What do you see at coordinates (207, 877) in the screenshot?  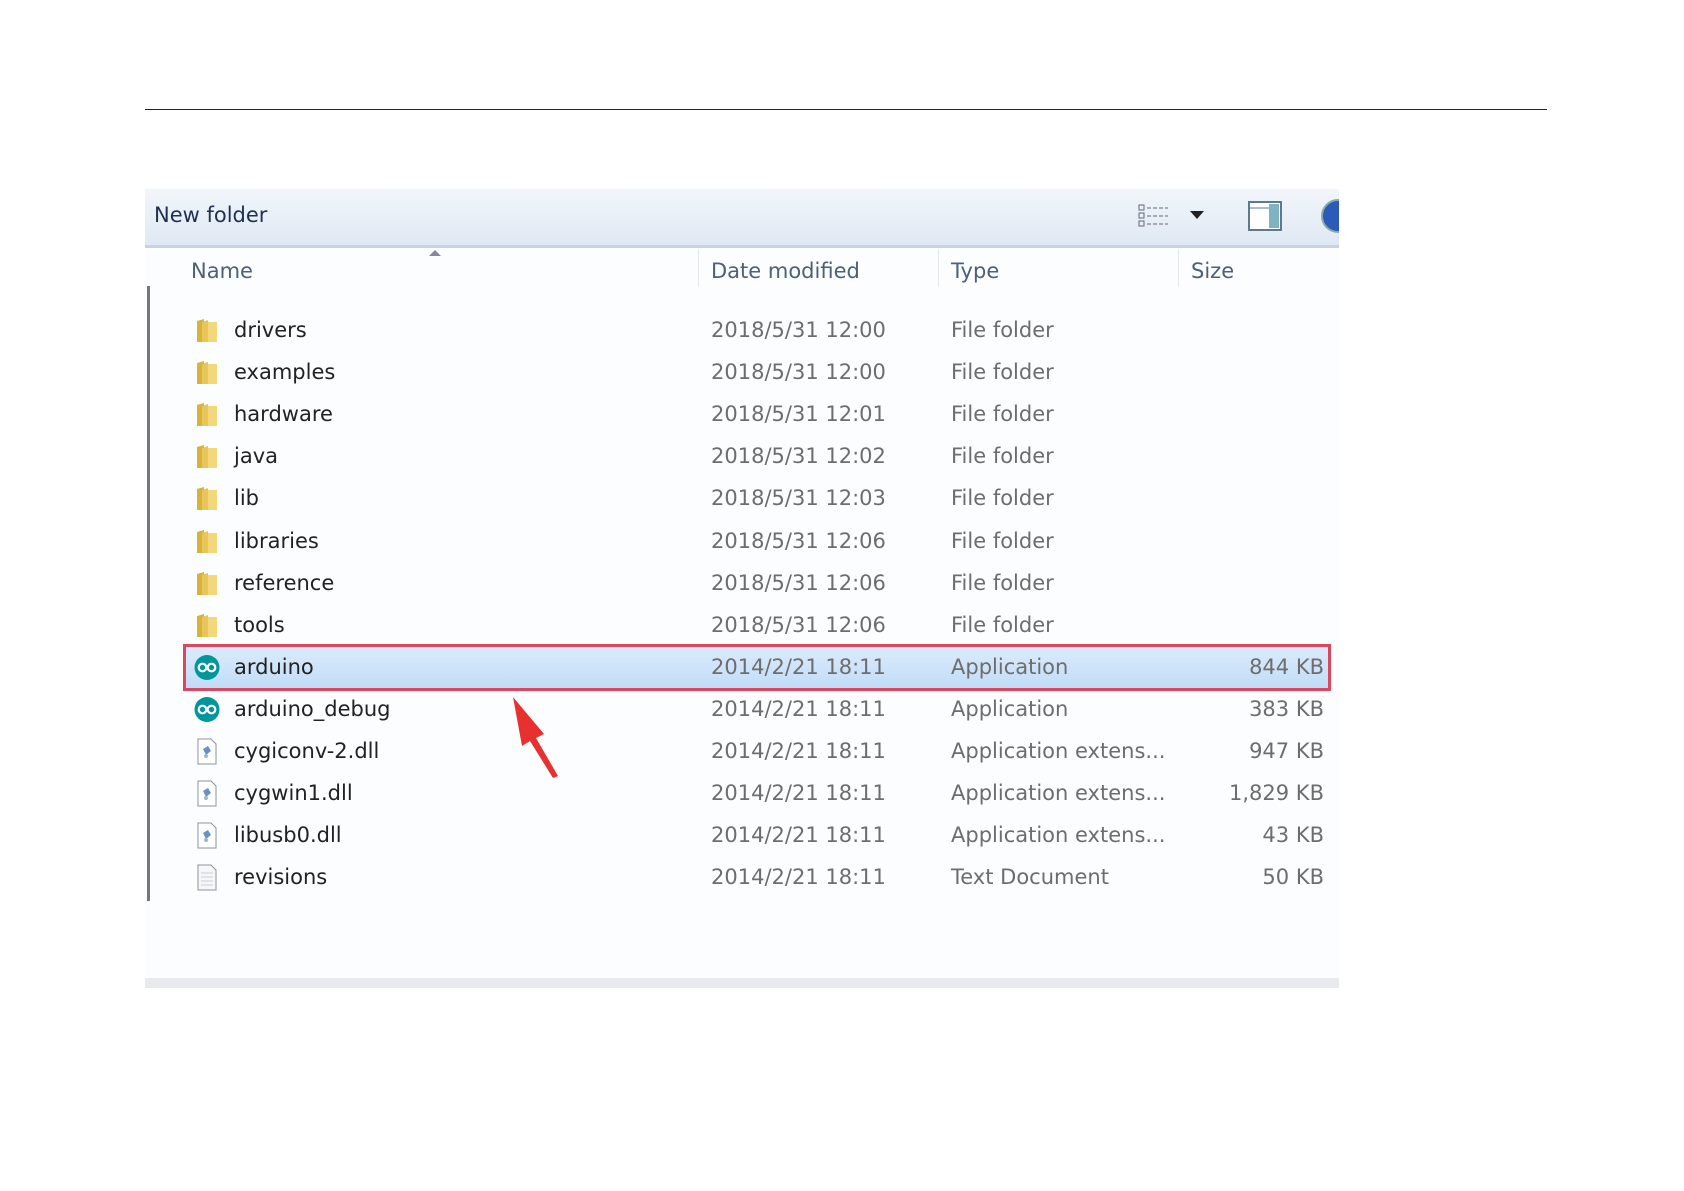 I see `text-file-icon` at bounding box center [207, 877].